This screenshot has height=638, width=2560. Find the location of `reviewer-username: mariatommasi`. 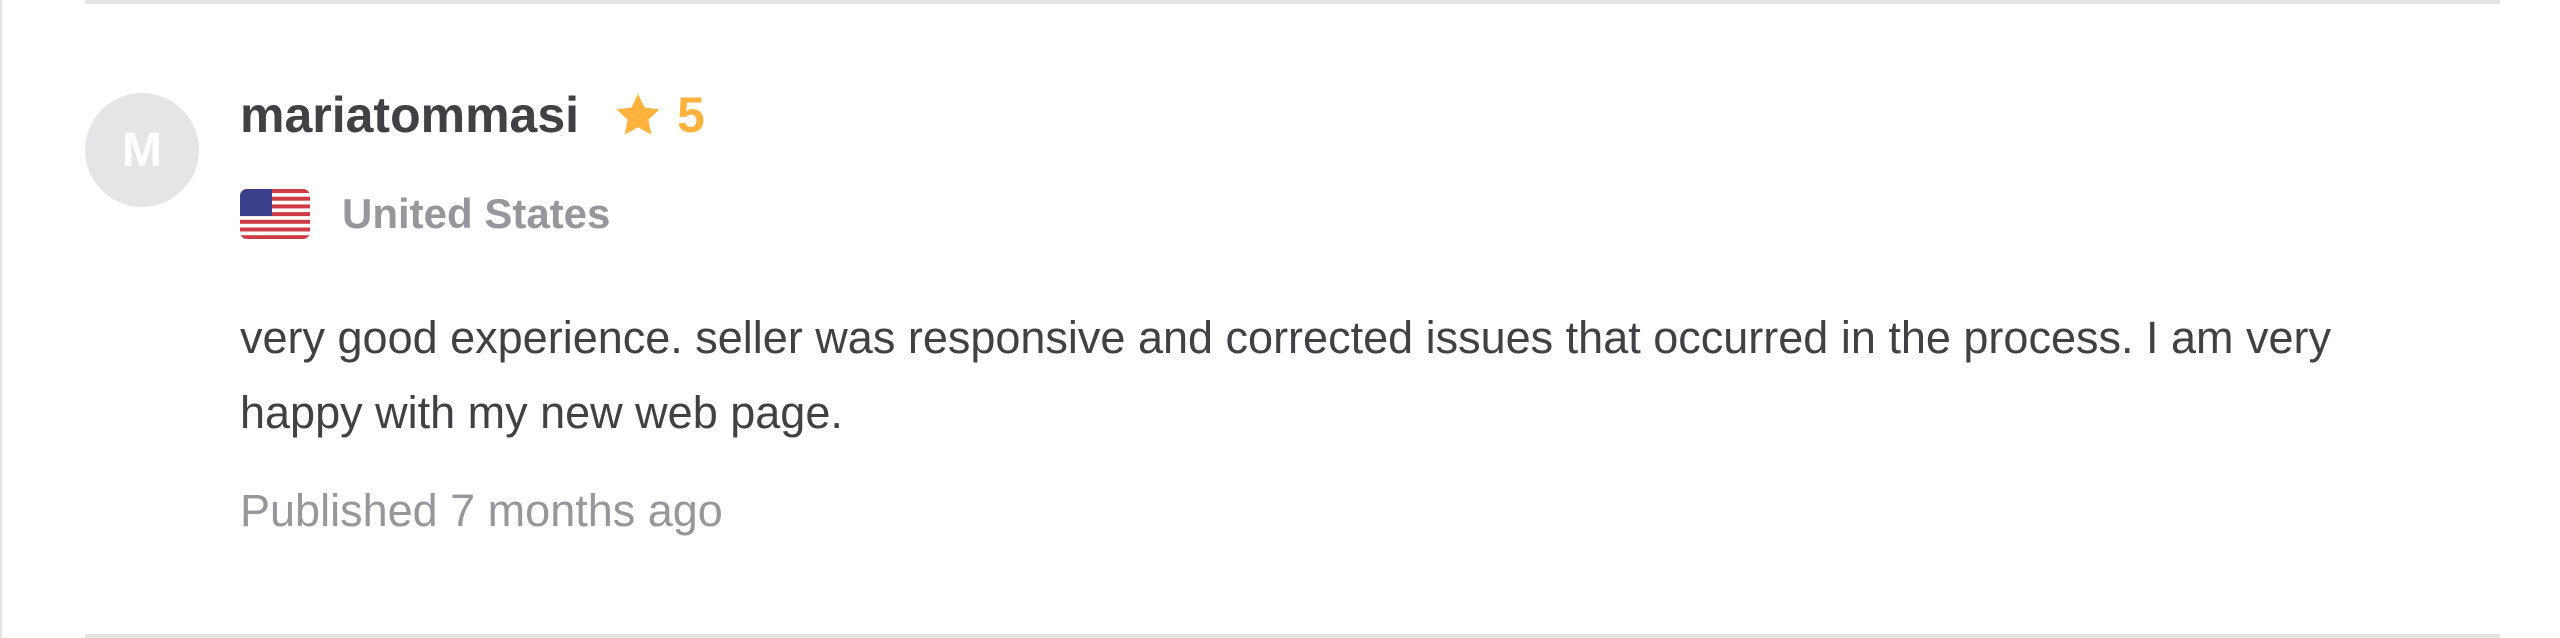

reviewer-username: mariatommasi is located at coordinates (409, 115).